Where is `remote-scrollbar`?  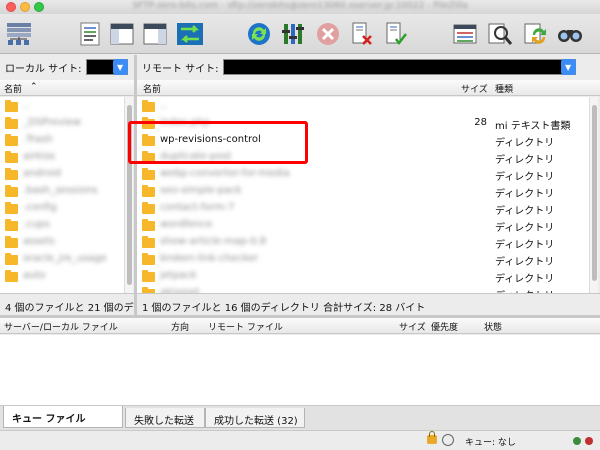 remote-scrollbar is located at coordinates (593, 195).